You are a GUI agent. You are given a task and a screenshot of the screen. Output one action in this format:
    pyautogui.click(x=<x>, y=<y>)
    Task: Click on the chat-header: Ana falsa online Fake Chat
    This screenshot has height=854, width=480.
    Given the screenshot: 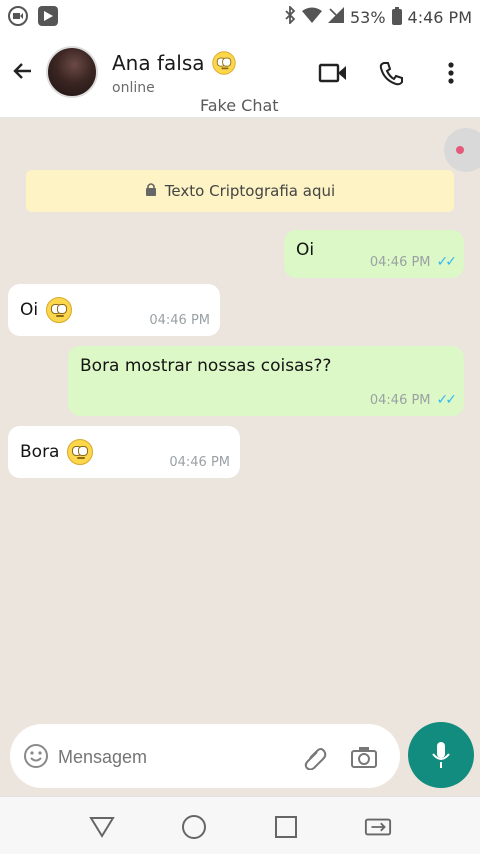 What is the action you would take?
    pyautogui.click(x=240, y=76)
    